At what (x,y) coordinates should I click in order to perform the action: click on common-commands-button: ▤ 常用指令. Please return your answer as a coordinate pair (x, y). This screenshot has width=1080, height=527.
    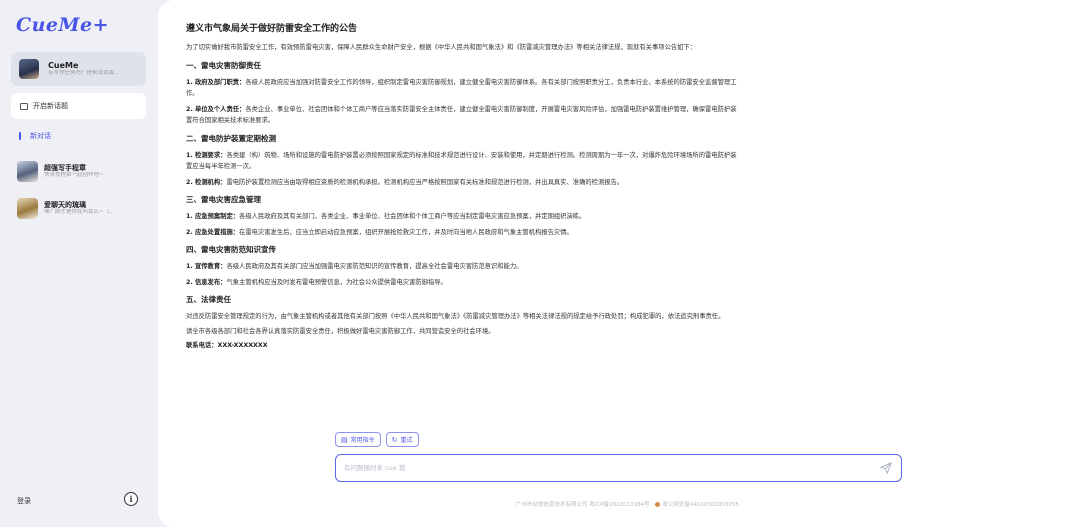
    Looking at the image, I should click on (358, 439).